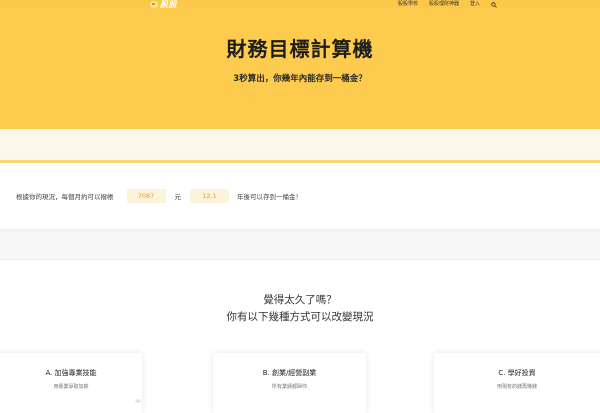  I want to click on search-icon, so click(494, 4).